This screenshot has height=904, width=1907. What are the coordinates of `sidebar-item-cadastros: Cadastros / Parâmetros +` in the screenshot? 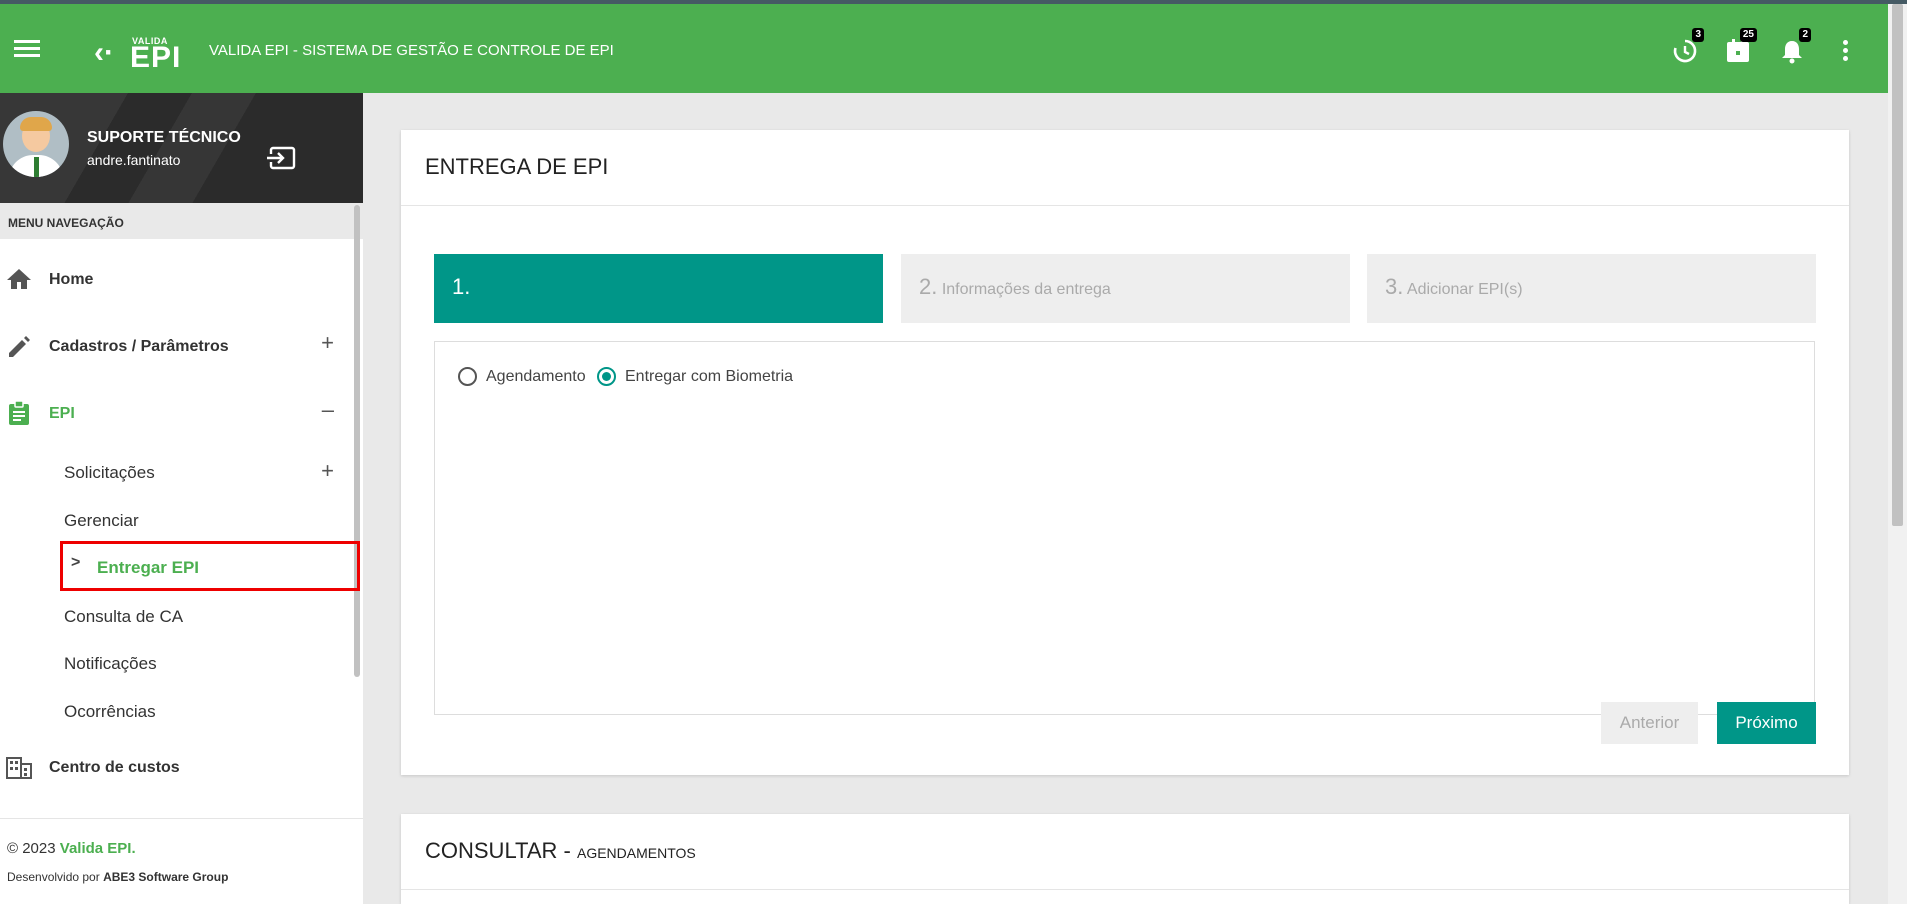 It's located at (176, 346).